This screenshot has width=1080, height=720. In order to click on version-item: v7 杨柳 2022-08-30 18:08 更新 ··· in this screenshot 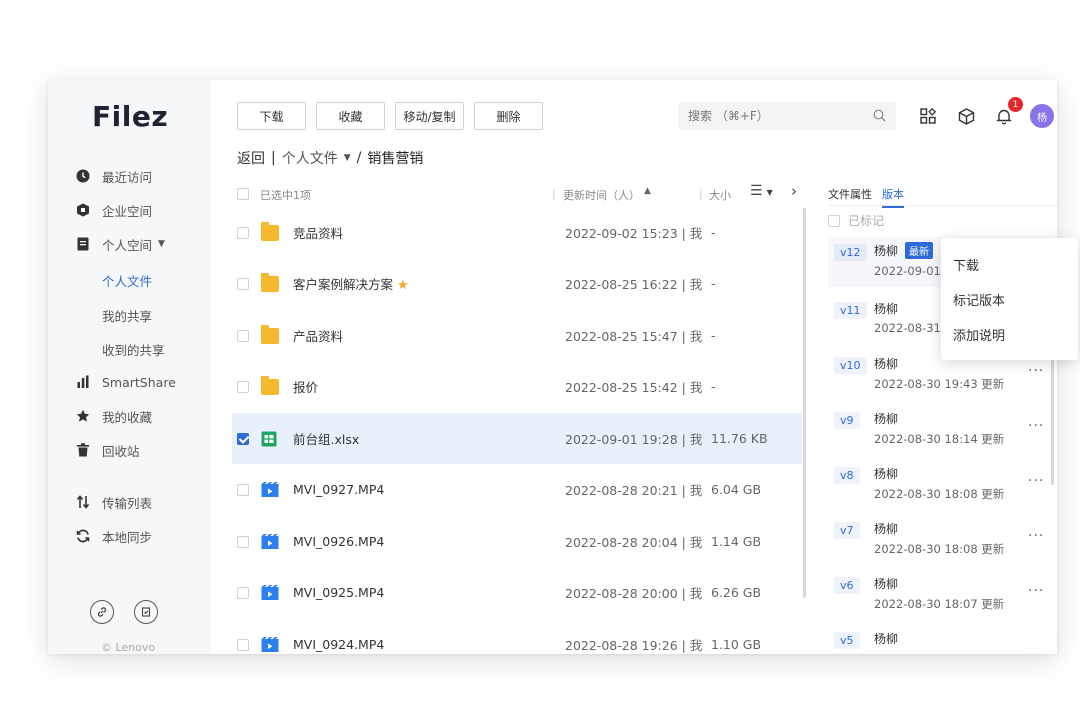, I will do `click(941, 543)`.